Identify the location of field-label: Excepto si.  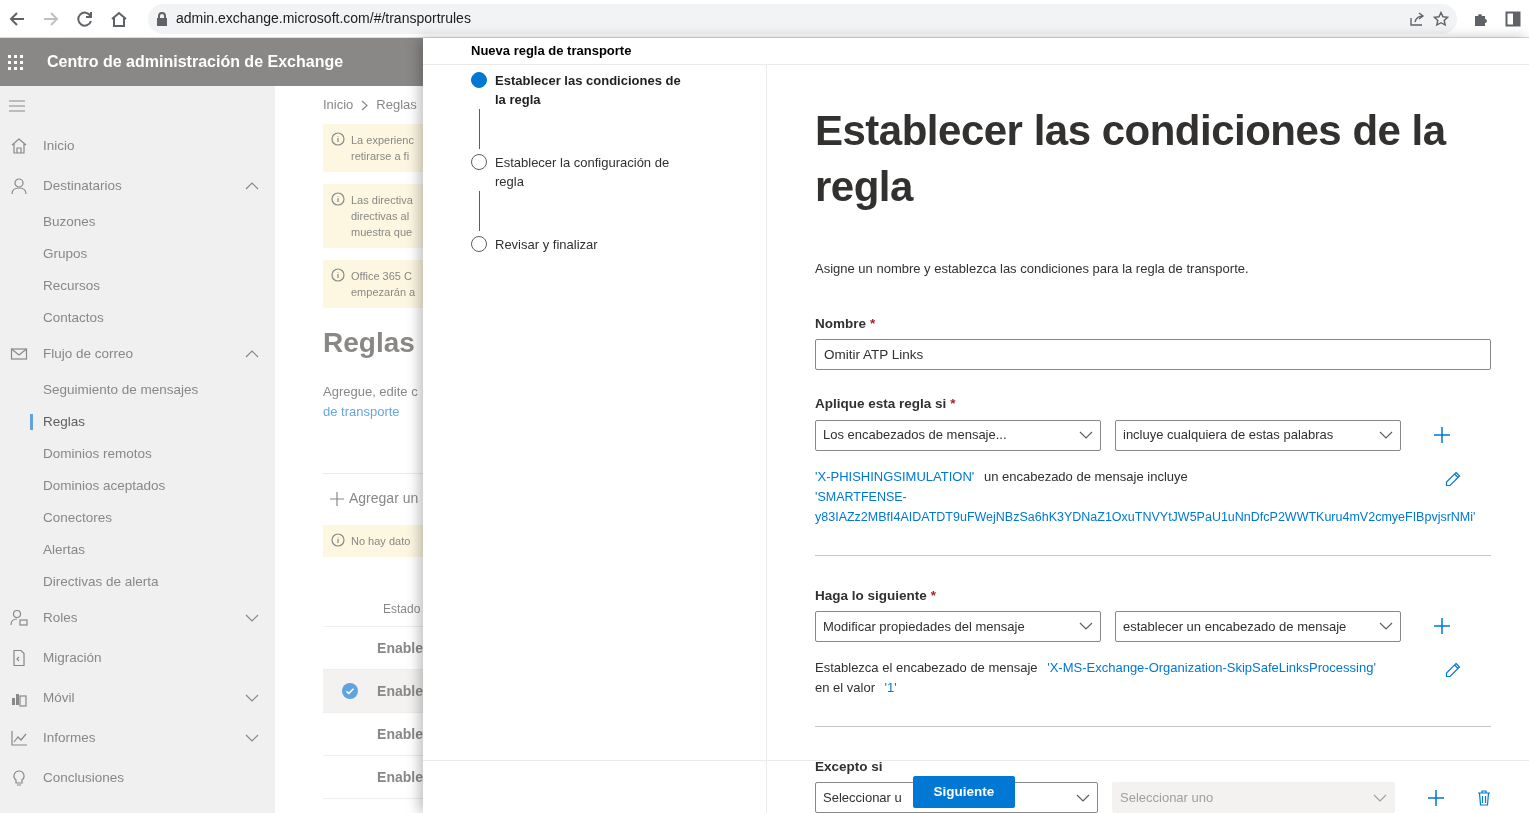
(849, 766).